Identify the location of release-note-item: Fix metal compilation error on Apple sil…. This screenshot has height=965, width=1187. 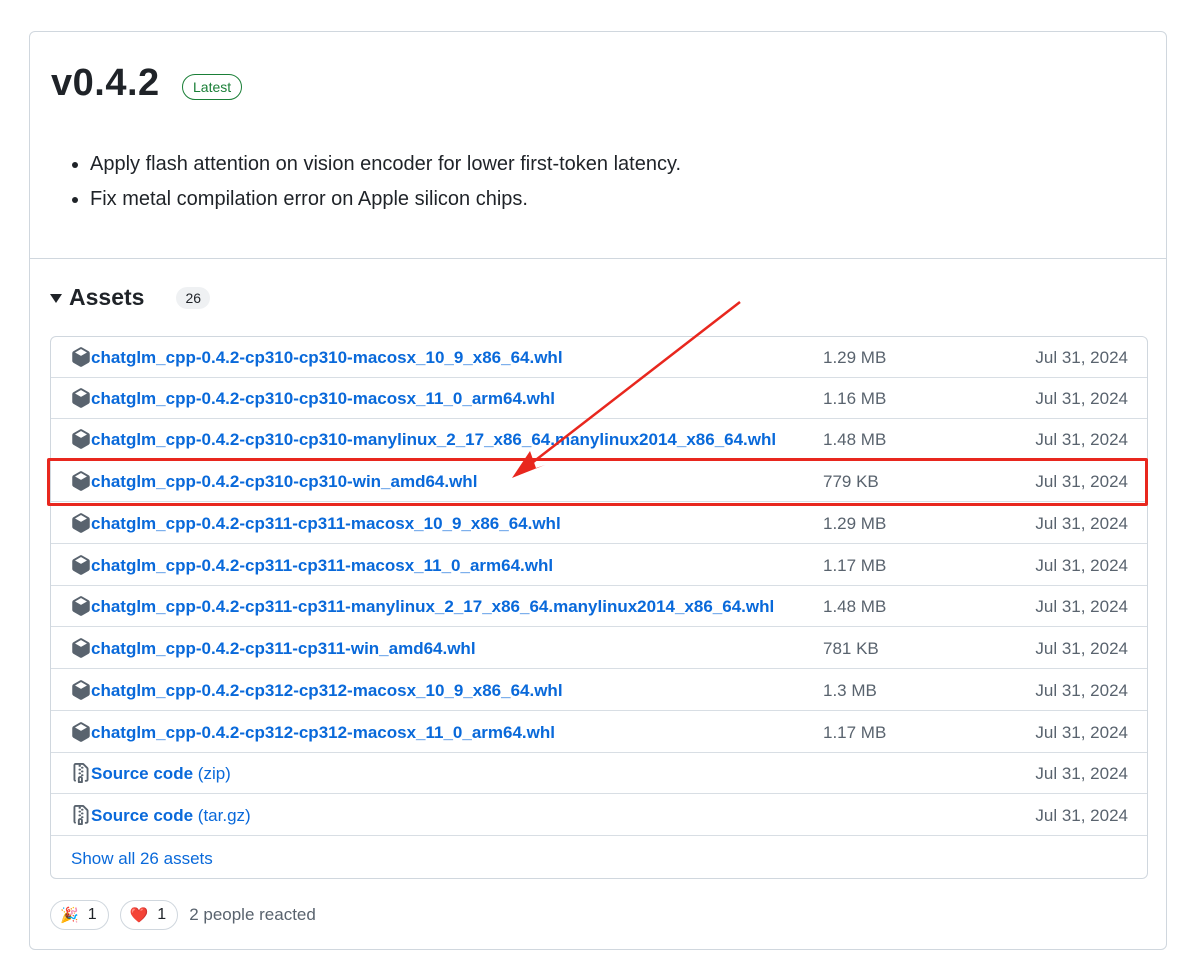
(385, 199).